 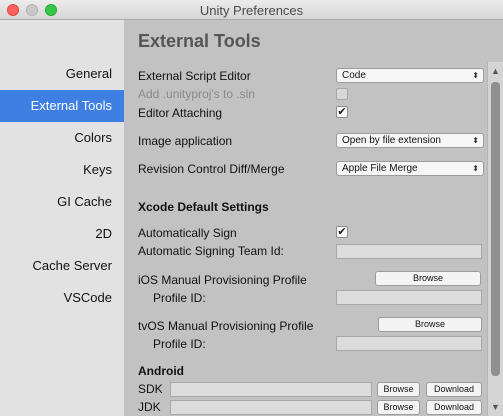 I want to click on automatically-sign-label: Automatically Sign, so click(x=187, y=233).